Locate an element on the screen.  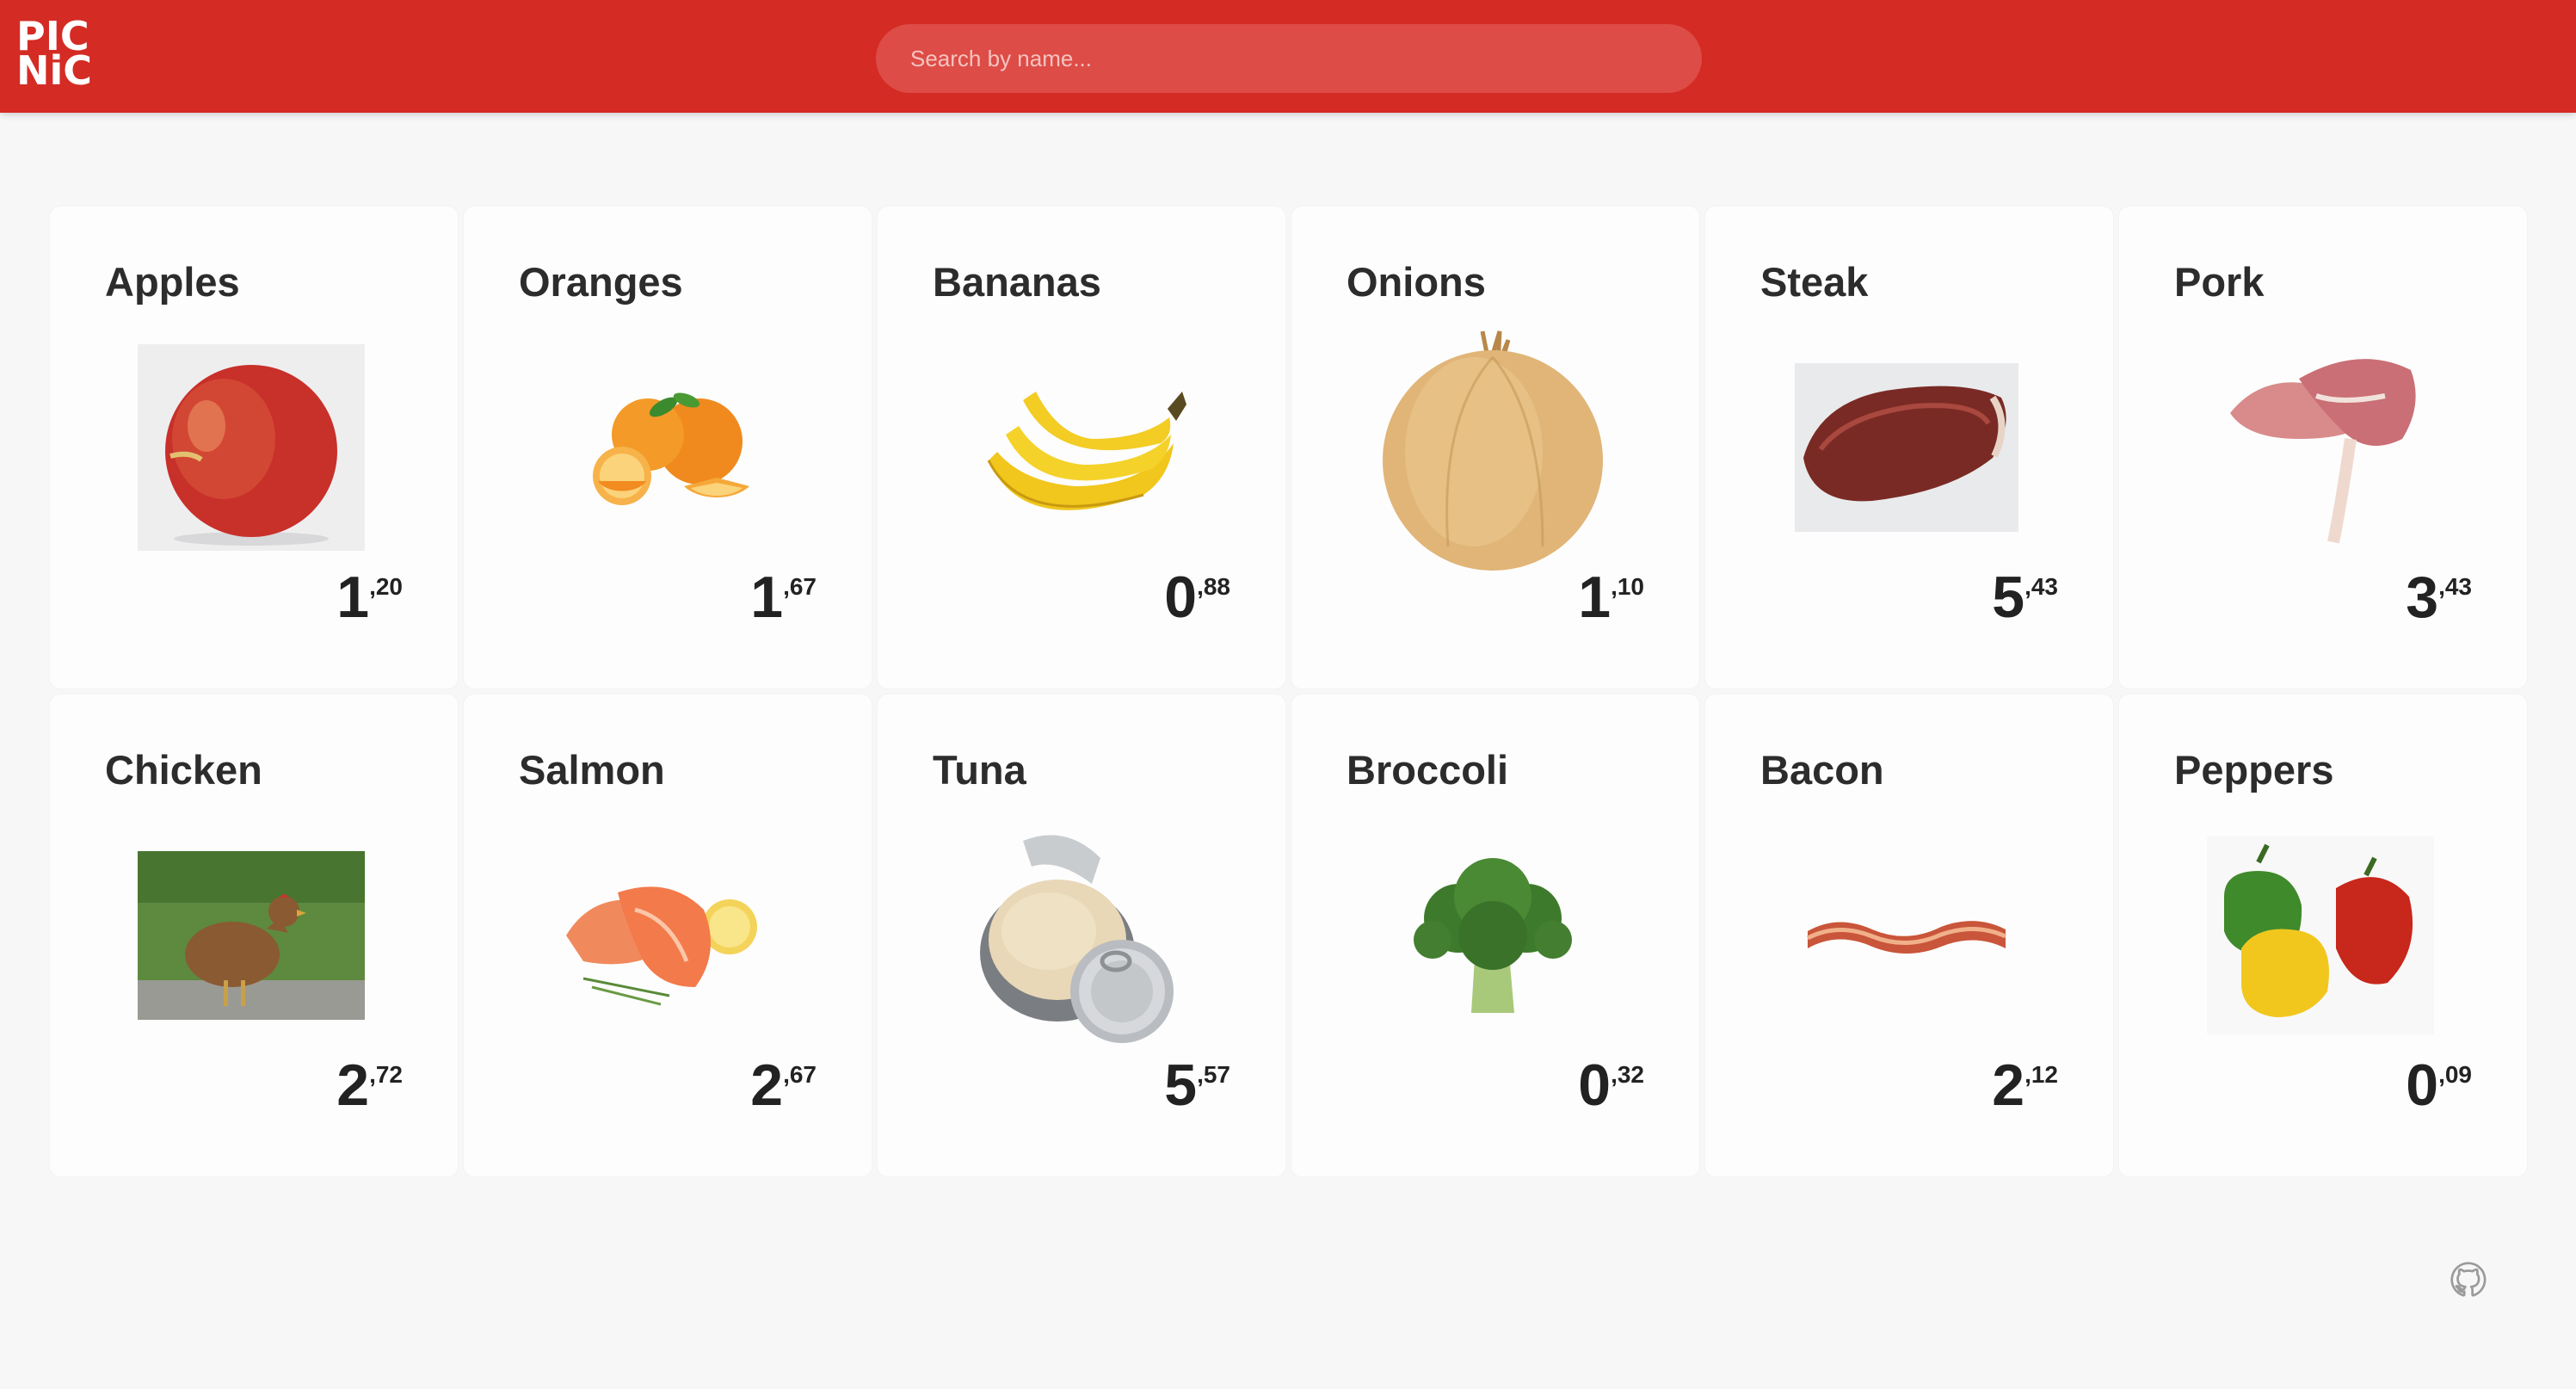
picnic-logo: PIC NiC is located at coordinates (56, 55).